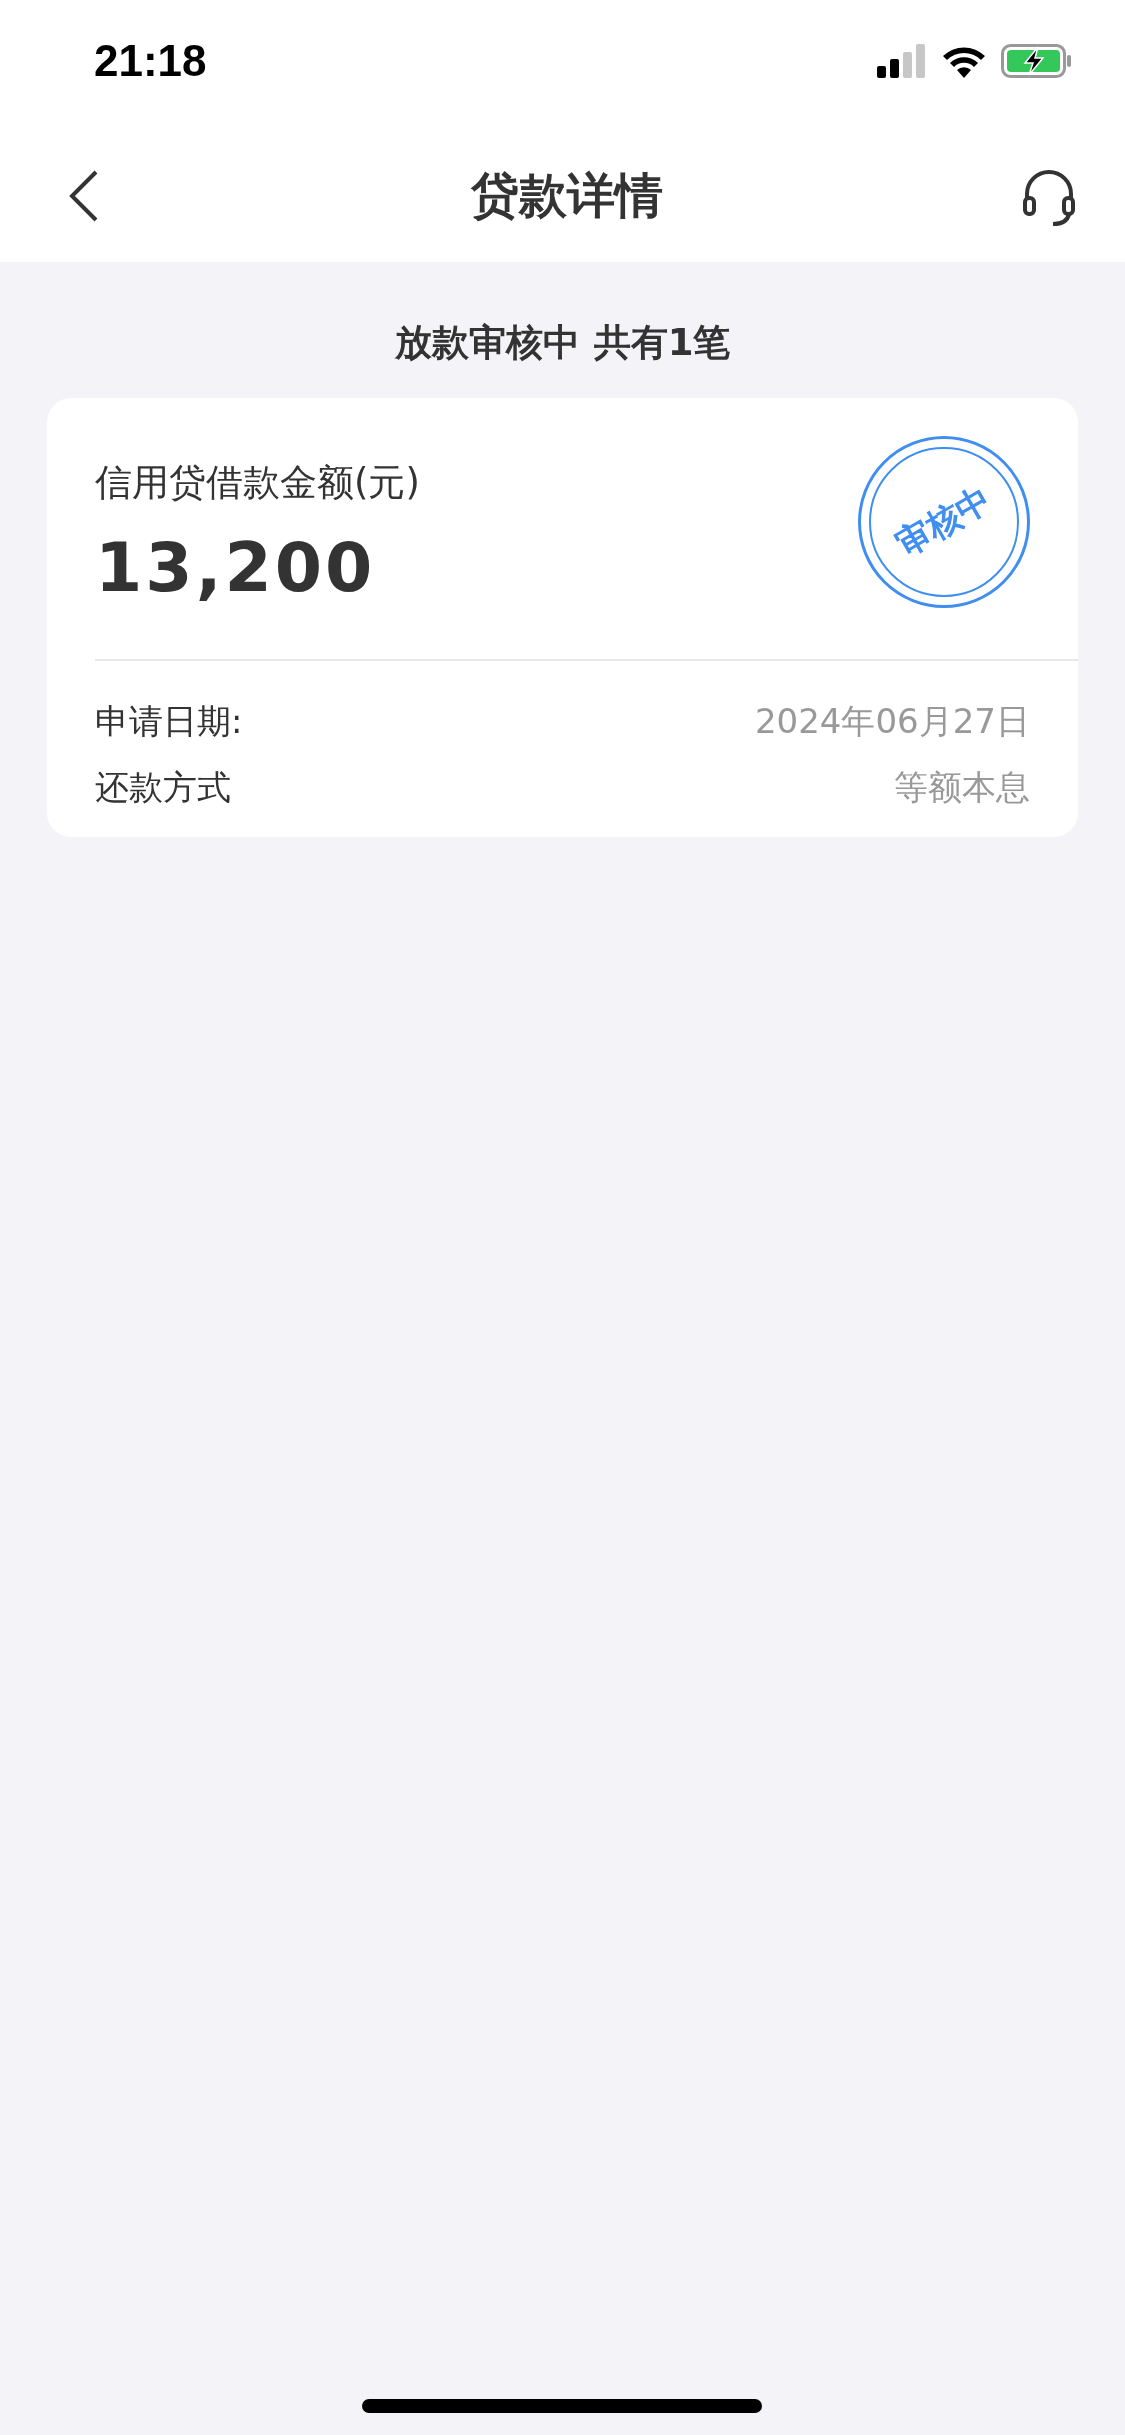  Describe the element at coordinates (962, 787) in the screenshot. I see `detail-value: 等额本息` at that location.